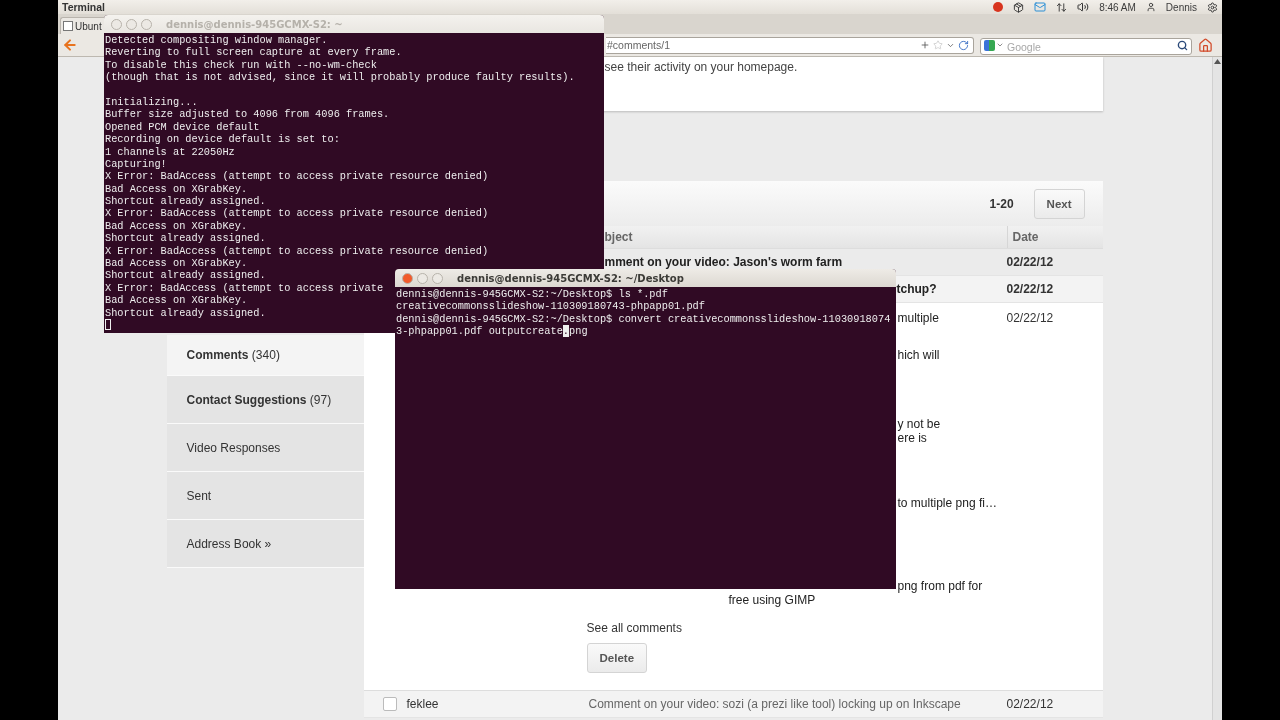 This screenshot has width=1280, height=720. What do you see at coordinates (940, 586) in the screenshot?
I see `comment-text: png from pdf for` at bounding box center [940, 586].